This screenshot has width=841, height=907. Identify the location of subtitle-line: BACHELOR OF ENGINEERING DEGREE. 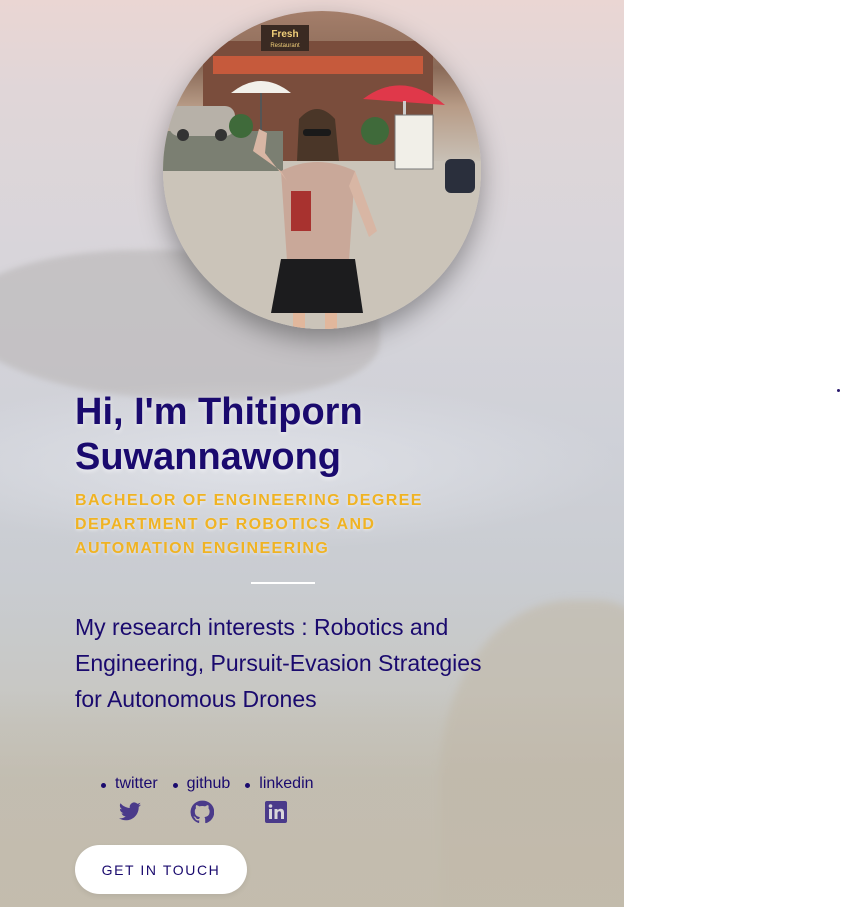
(249, 500).